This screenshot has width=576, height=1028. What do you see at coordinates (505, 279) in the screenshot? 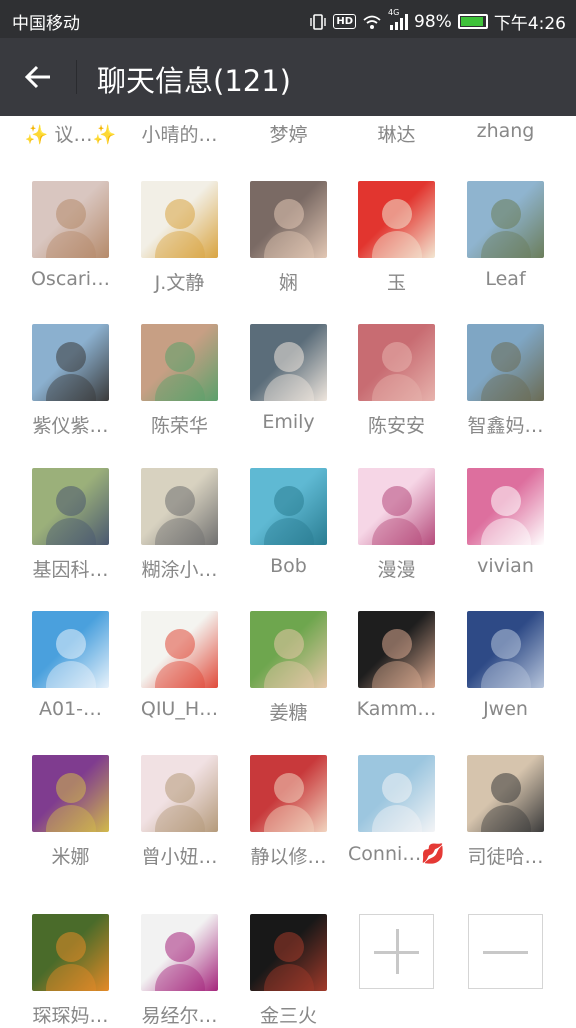
I see `member-name: Leaf` at bounding box center [505, 279].